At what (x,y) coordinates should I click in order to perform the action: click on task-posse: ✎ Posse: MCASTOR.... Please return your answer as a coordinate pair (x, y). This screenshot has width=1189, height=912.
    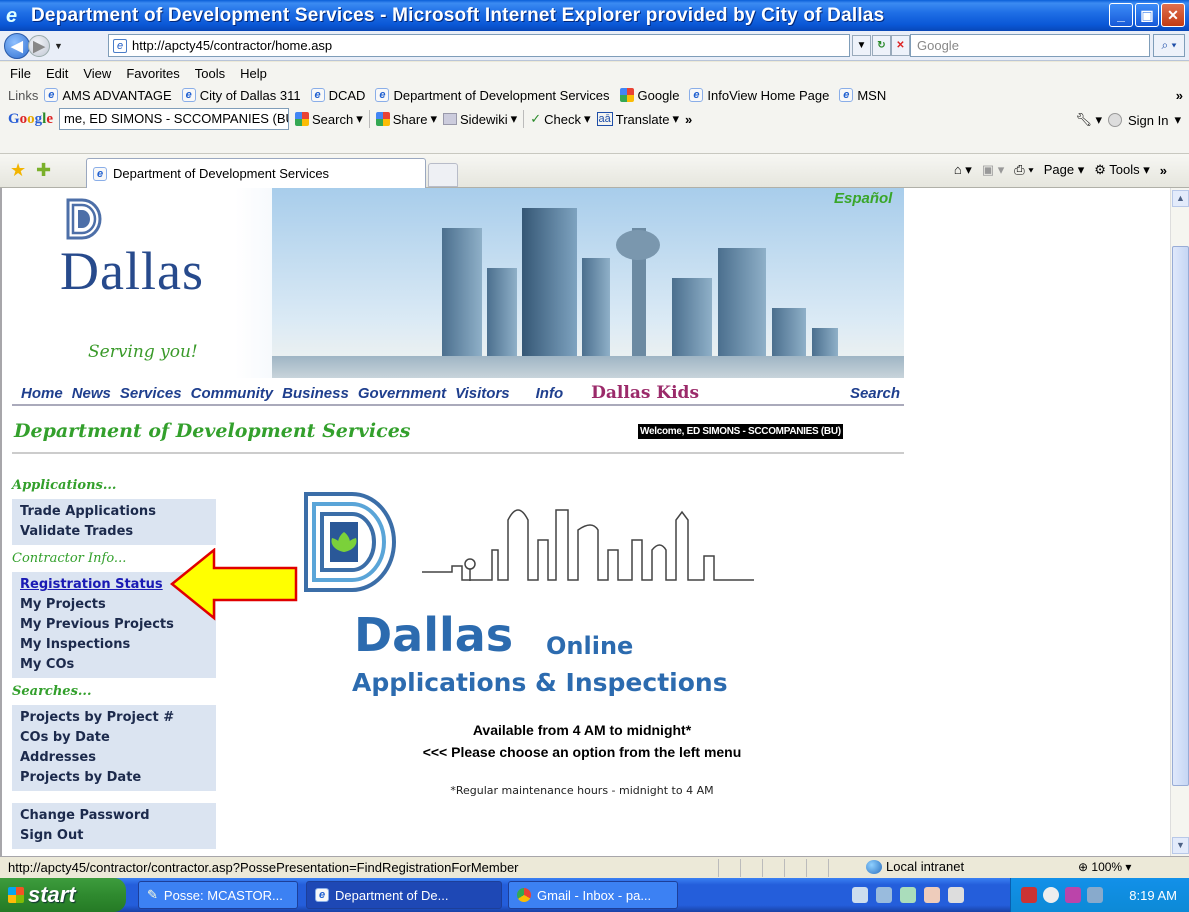
    Looking at the image, I should click on (218, 895).